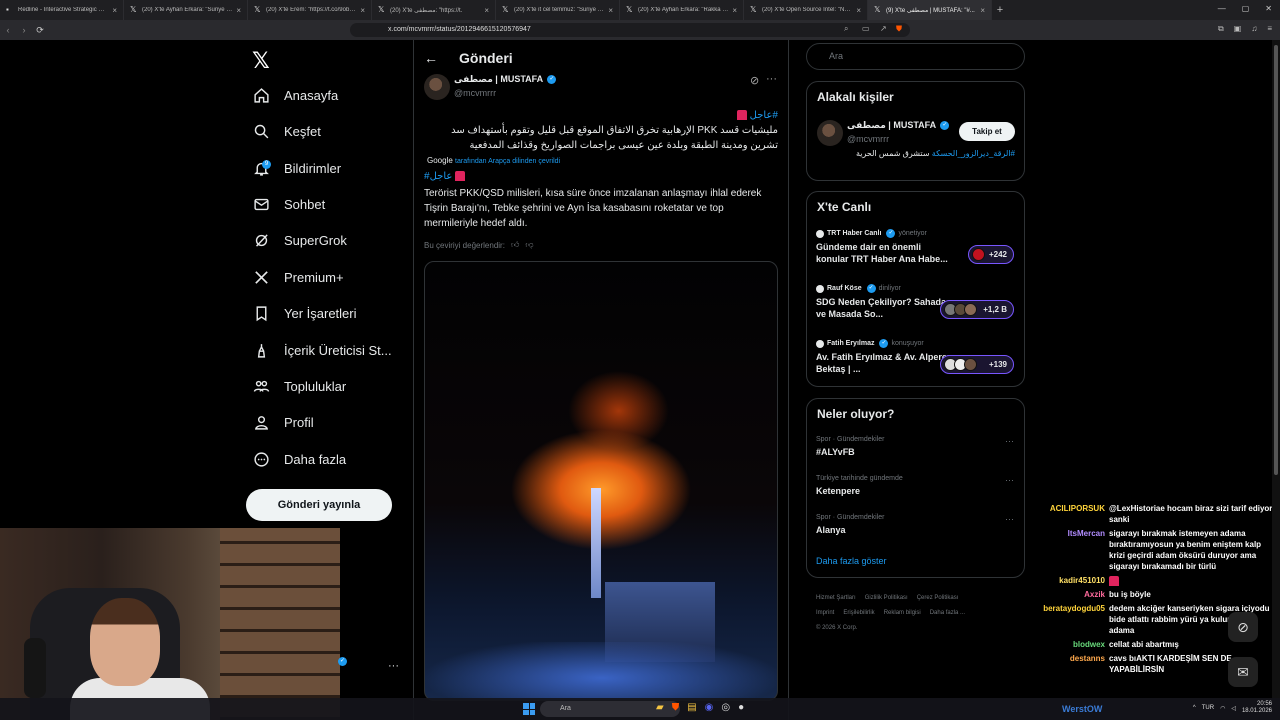 The image size is (1280, 720). Describe the element at coordinates (261, 422) in the screenshot. I see `profile-icon` at that location.